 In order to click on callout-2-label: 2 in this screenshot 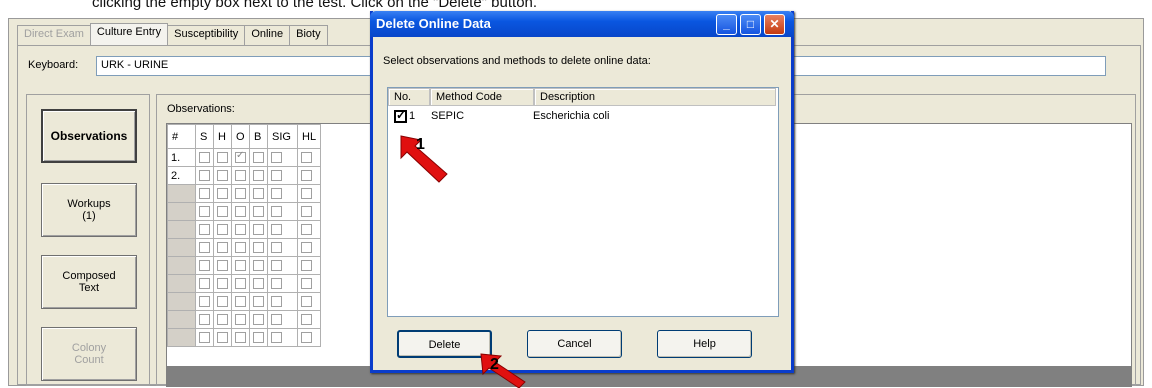, I will do `click(494, 364)`.